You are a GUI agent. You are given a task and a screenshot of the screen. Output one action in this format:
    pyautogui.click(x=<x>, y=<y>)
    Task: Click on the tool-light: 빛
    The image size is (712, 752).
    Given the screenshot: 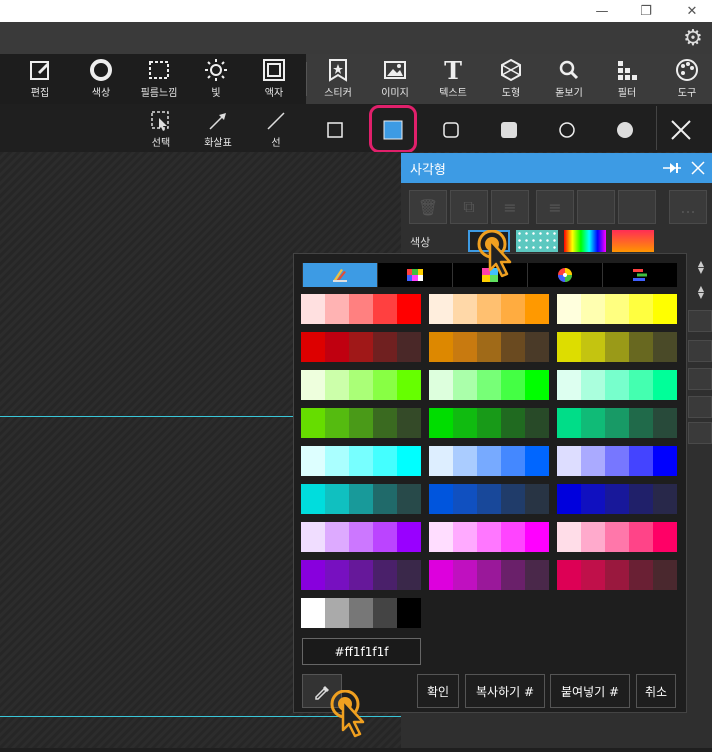 What is the action you would take?
    pyautogui.click(x=216, y=79)
    